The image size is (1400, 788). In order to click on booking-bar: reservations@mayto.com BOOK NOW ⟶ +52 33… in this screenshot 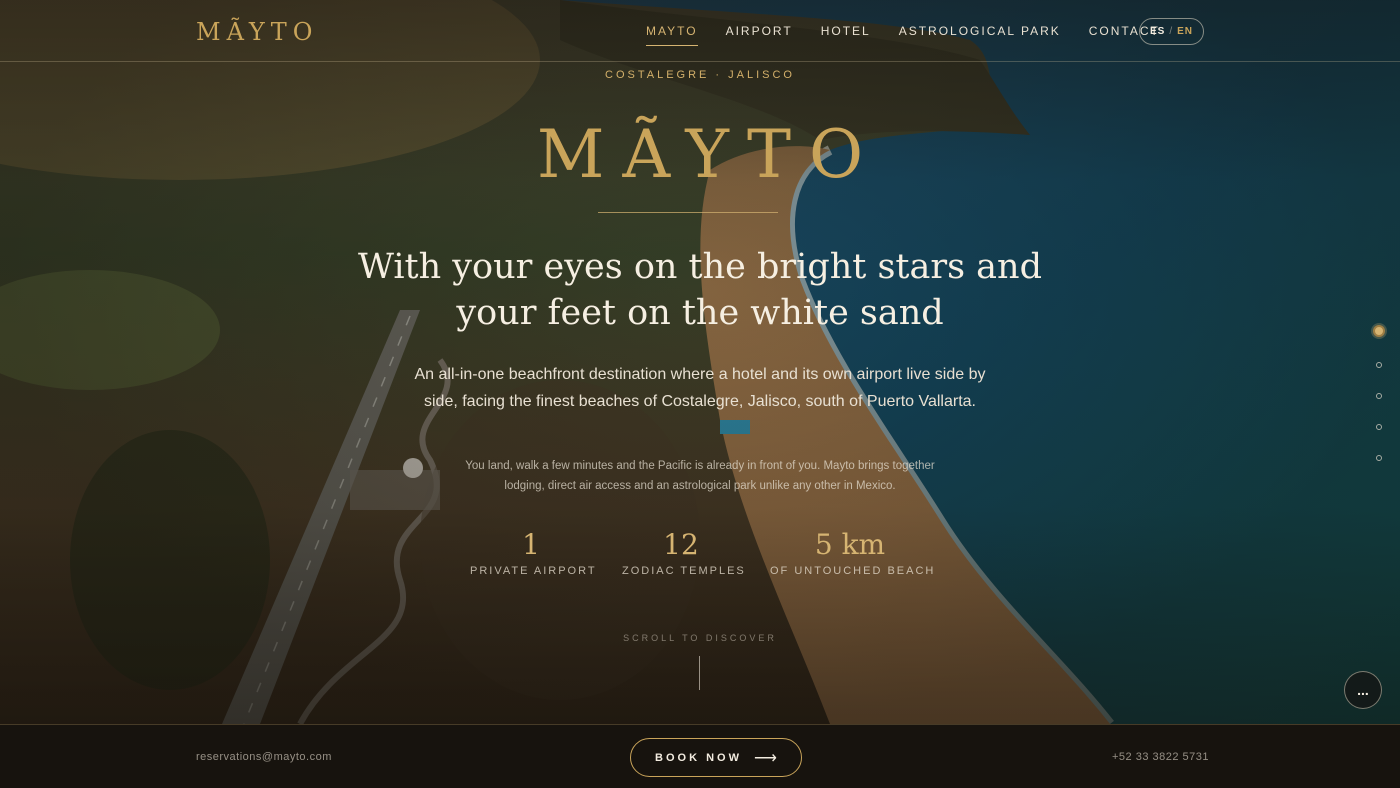, I will do `click(700, 756)`.